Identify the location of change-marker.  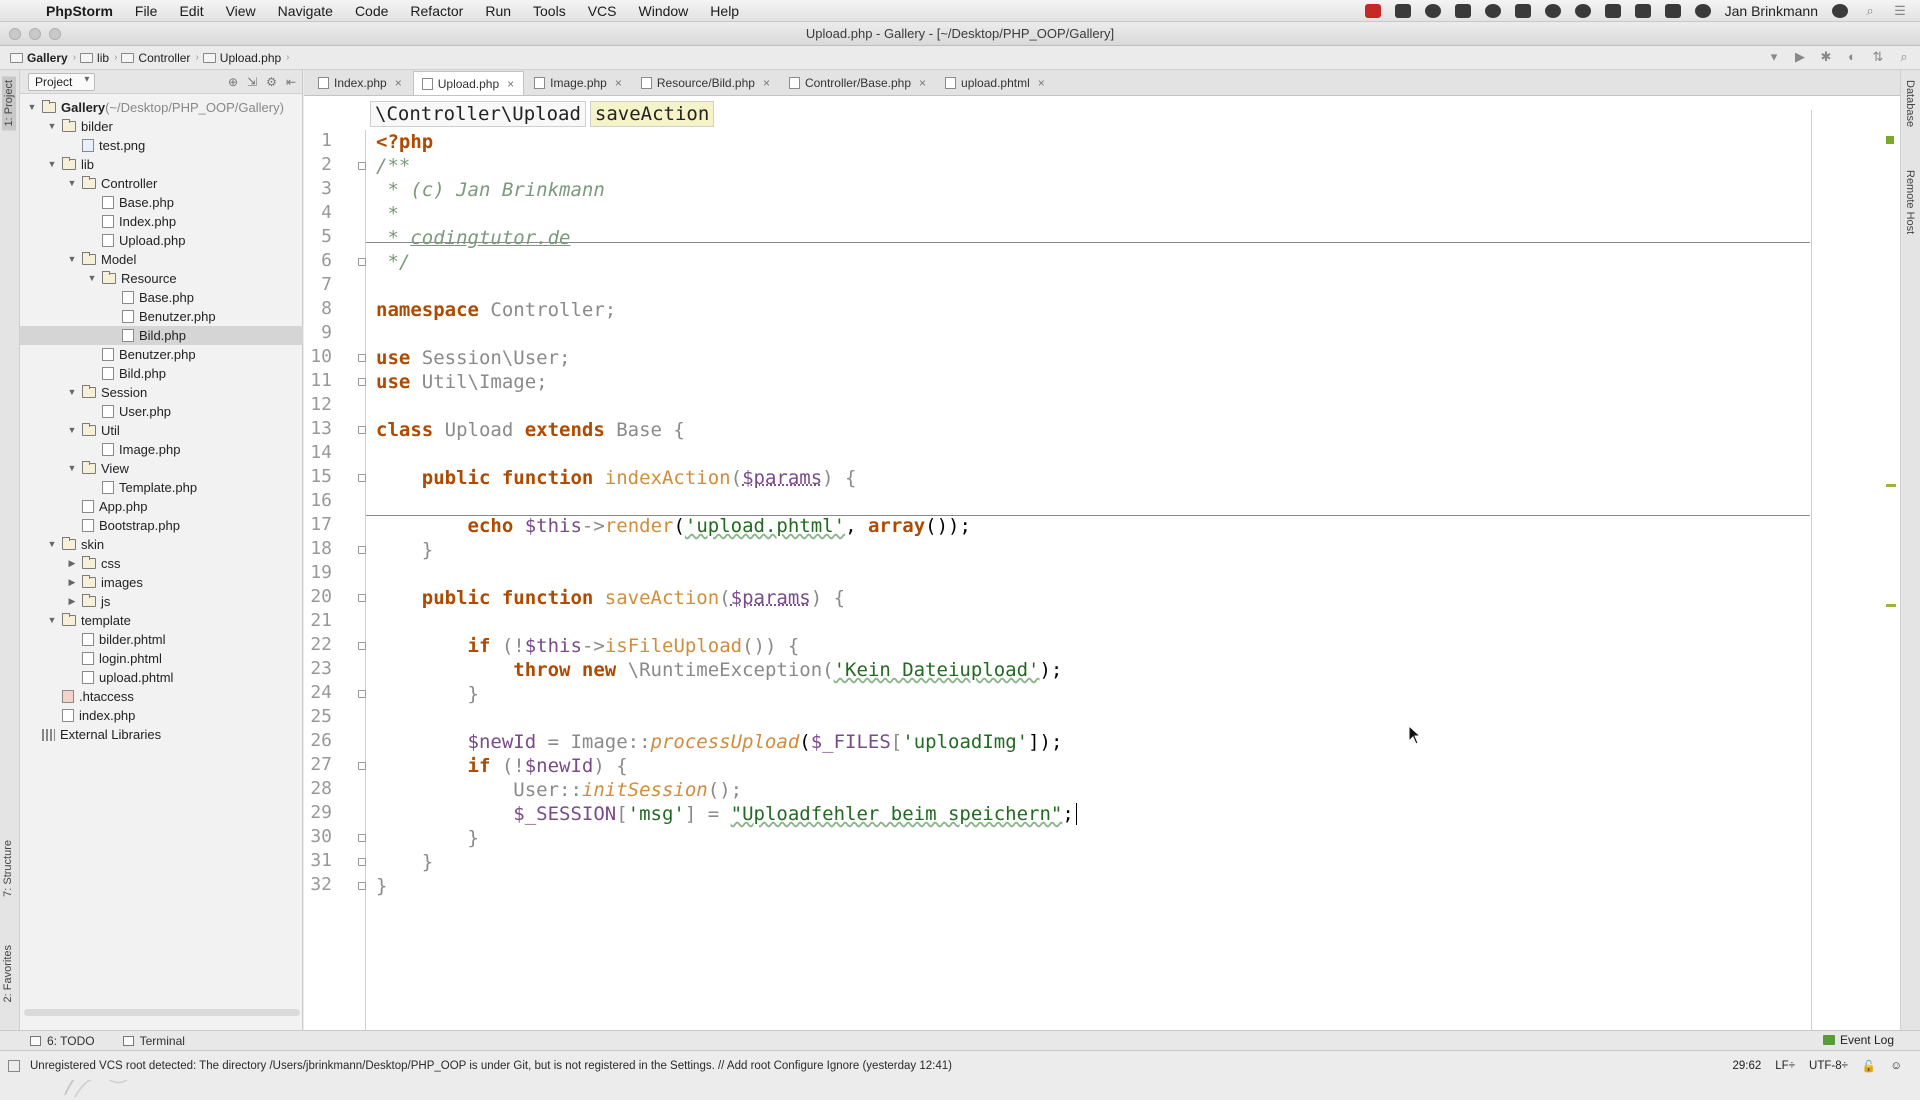
(1891, 485).